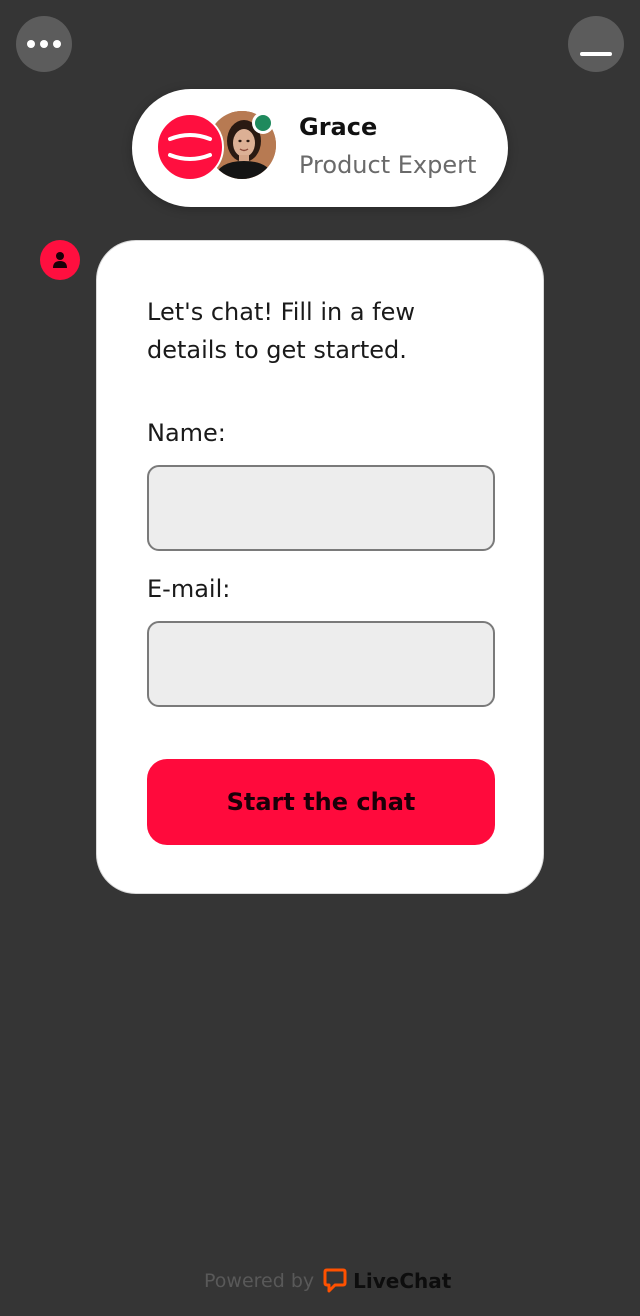  Describe the element at coordinates (338, 127) in the screenshot. I see `agent-name: Grace` at that location.